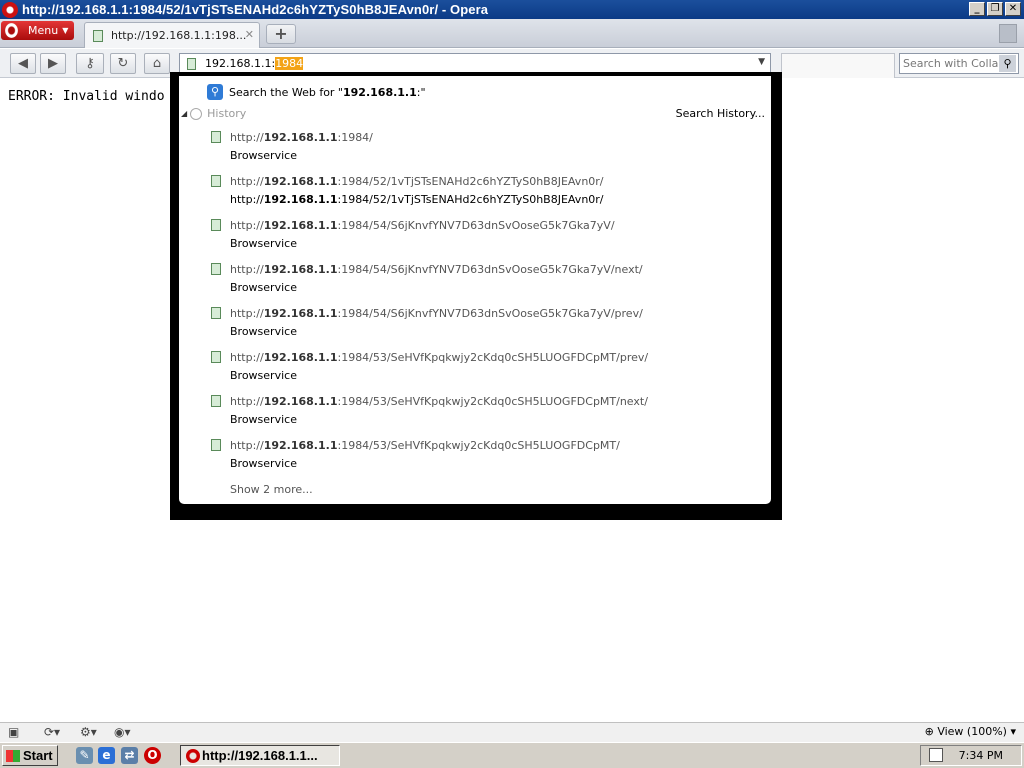  I want to click on tab-close-icon: ✕, so click(249, 34).